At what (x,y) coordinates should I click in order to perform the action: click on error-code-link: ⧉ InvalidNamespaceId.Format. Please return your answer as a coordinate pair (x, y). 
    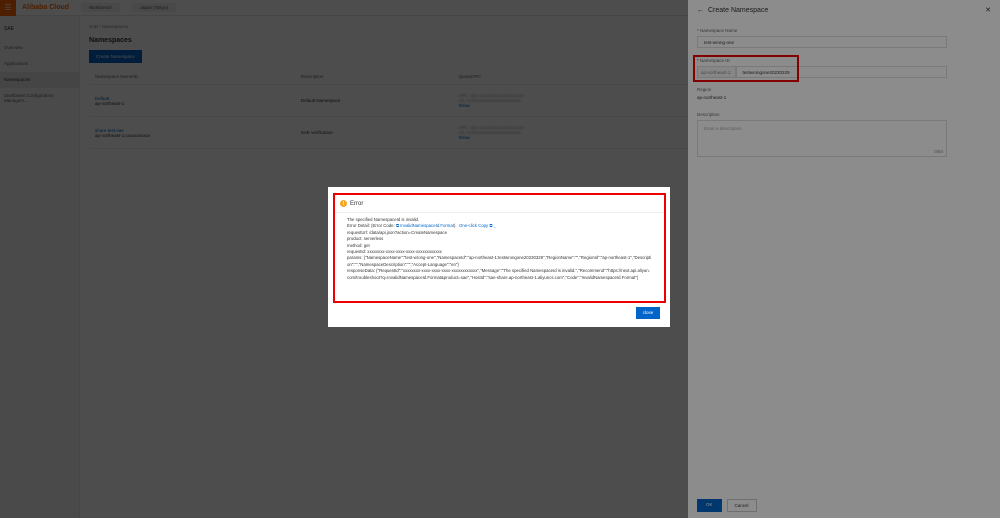
    Looking at the image, I should click on (425, 225).